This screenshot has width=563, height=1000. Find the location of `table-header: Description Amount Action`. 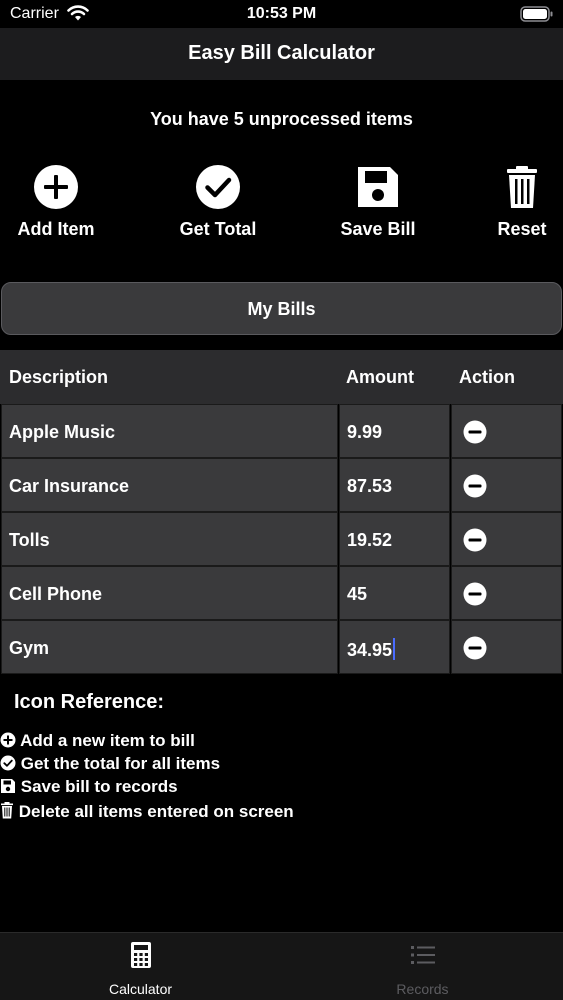

table-header: Description Amount Action is located at coordinates (281, 377).